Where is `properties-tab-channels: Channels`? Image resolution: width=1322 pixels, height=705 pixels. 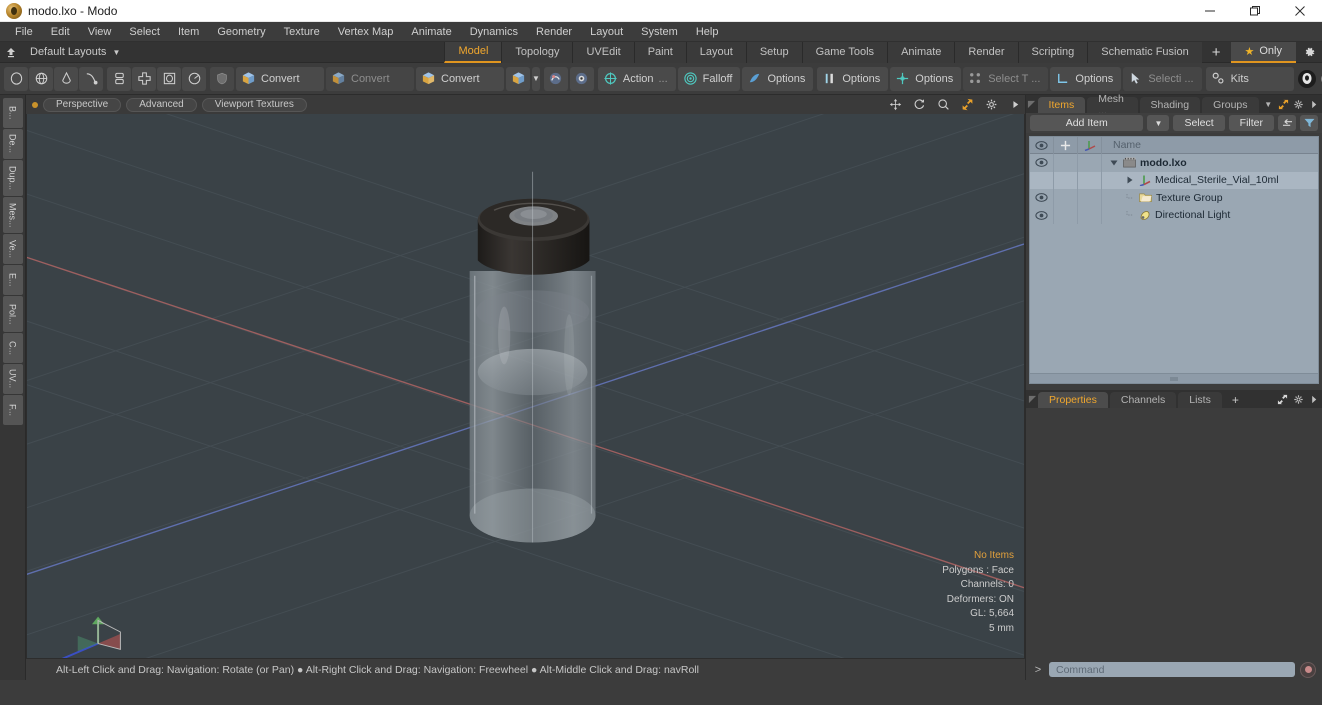 properties-tab-channels: Channels is located at coordinates (1143, 400).